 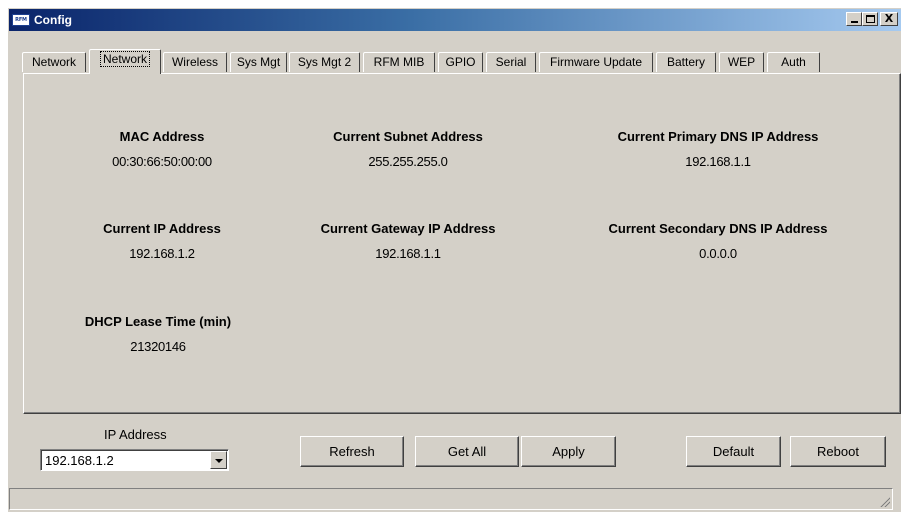 I want to click on app-icon: RFM, so click(x=21, y=20).